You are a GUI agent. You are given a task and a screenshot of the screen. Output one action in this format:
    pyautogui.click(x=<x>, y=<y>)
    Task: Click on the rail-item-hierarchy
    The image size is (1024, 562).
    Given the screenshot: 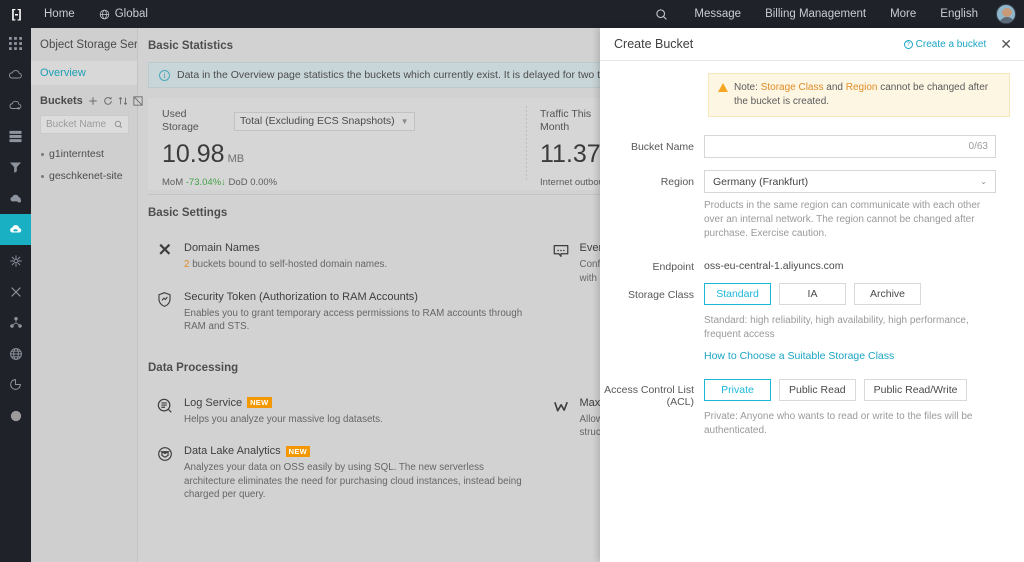 What is the action you would take?
    pyautogui.click(x=15, y=322)
    